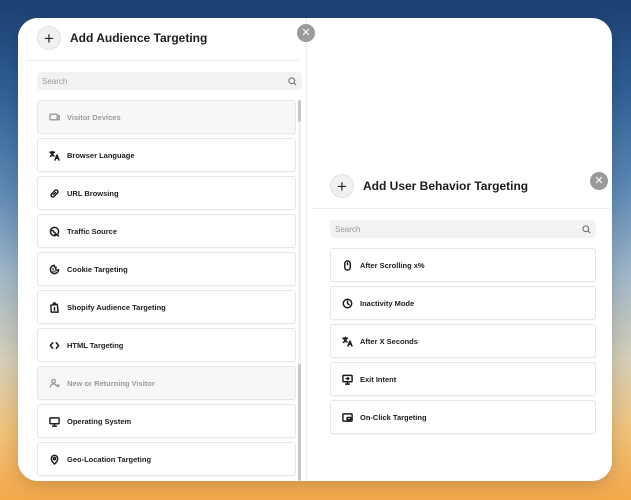 The width and height of the screenshot is (631, 500). Describe the element at coordinates (166, 117) in the screenshot. I see `list-item-visitor-devices: Visitor Devices` at that location.